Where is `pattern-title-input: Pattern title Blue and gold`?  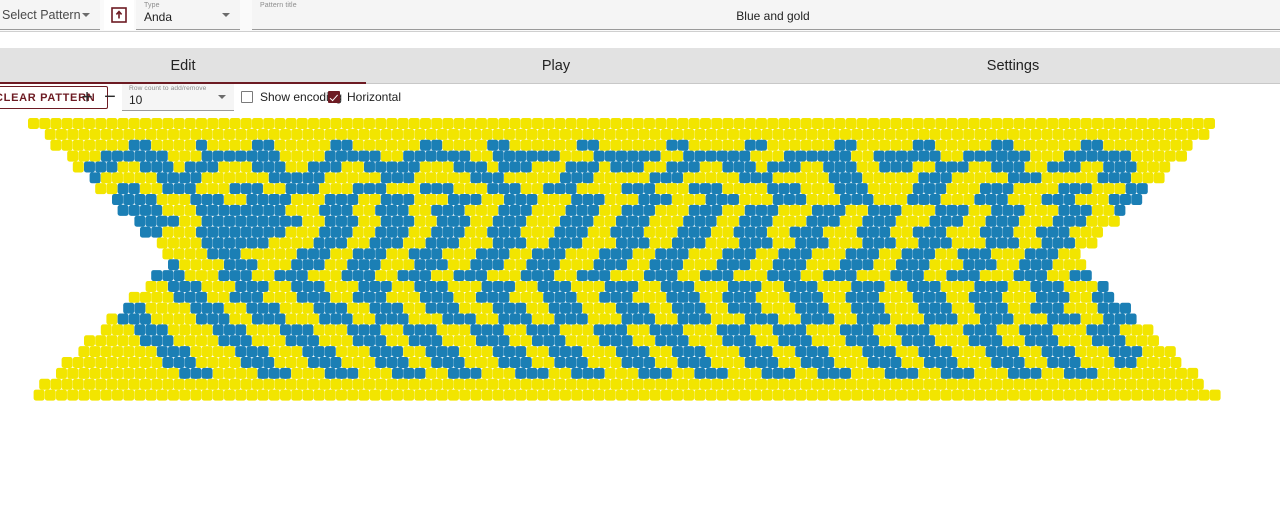 pattern-title-input: Pattern title Blue and gold is located at coordinates (766, 15).